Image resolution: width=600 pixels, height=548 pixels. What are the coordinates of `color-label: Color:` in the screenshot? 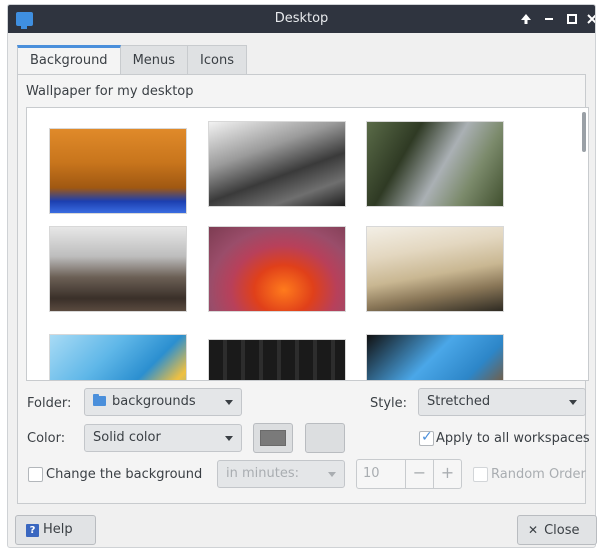 It's located at (46, 438).